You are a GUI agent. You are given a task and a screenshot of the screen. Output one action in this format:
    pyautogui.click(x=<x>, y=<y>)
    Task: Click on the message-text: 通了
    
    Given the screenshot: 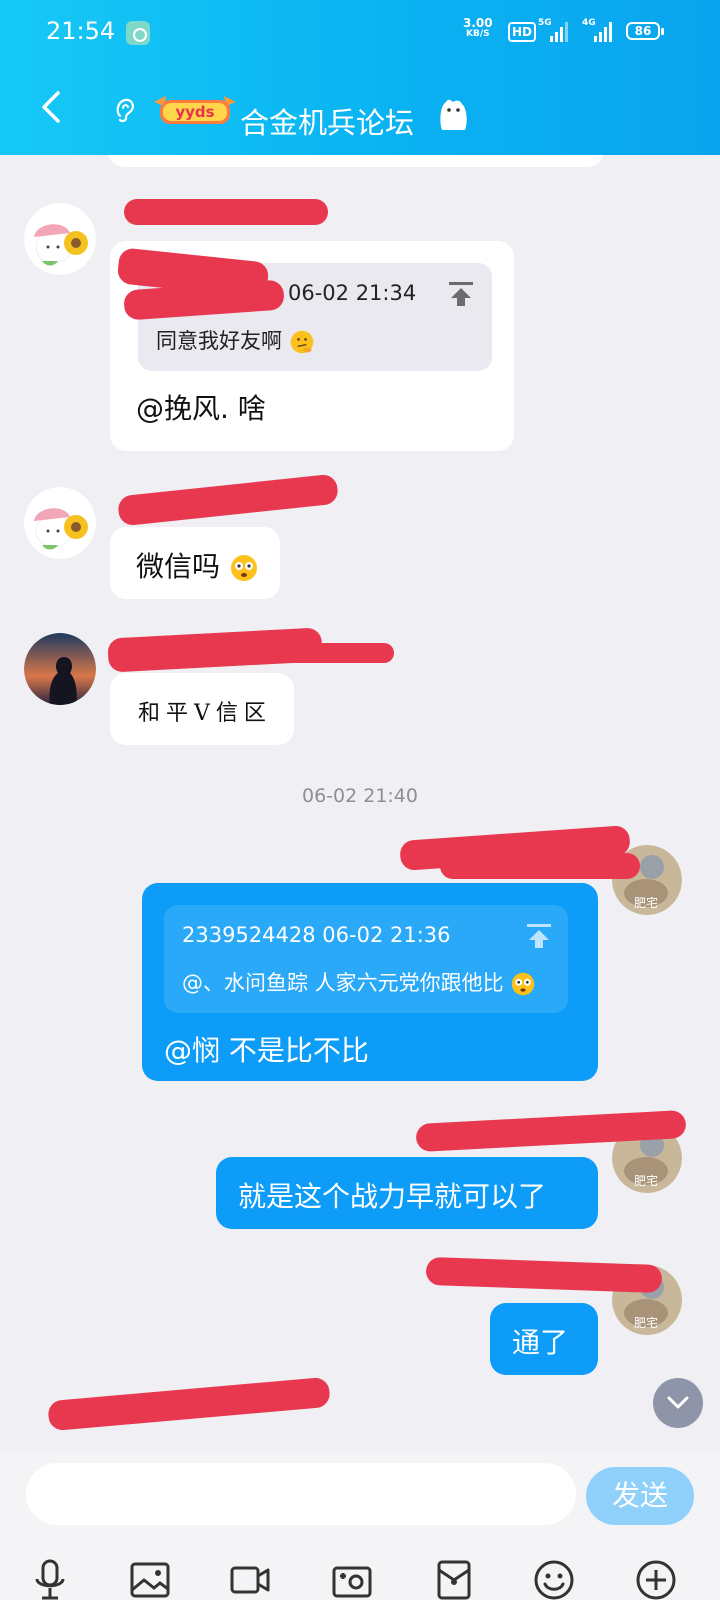 What is the action you would take?
    pyautogui.click(x=540, y=1342)
    